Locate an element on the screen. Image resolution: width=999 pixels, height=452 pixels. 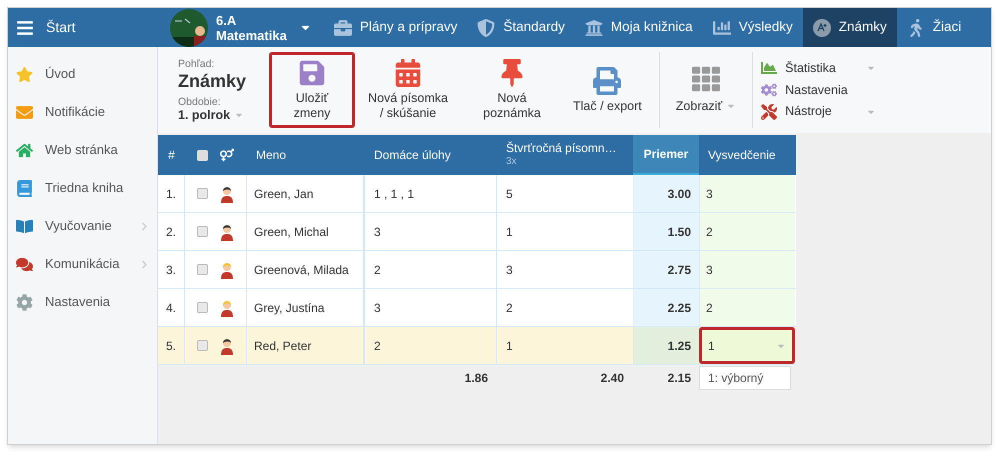
toolbar-button: Tlač / export is located at coordinates (607, 90).